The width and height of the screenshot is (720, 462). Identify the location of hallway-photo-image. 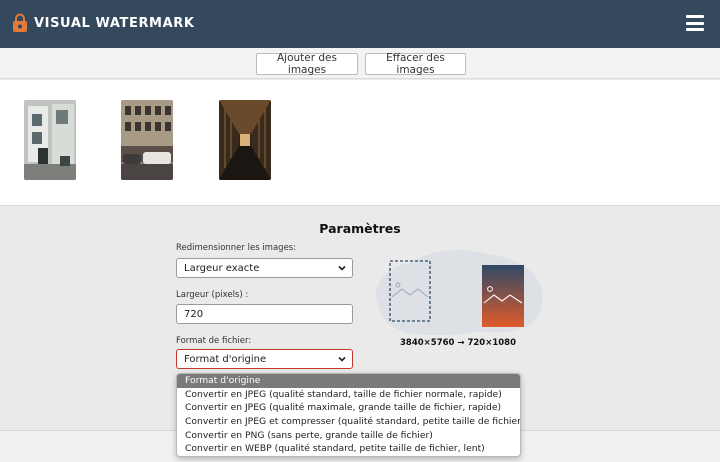
(245, 140).